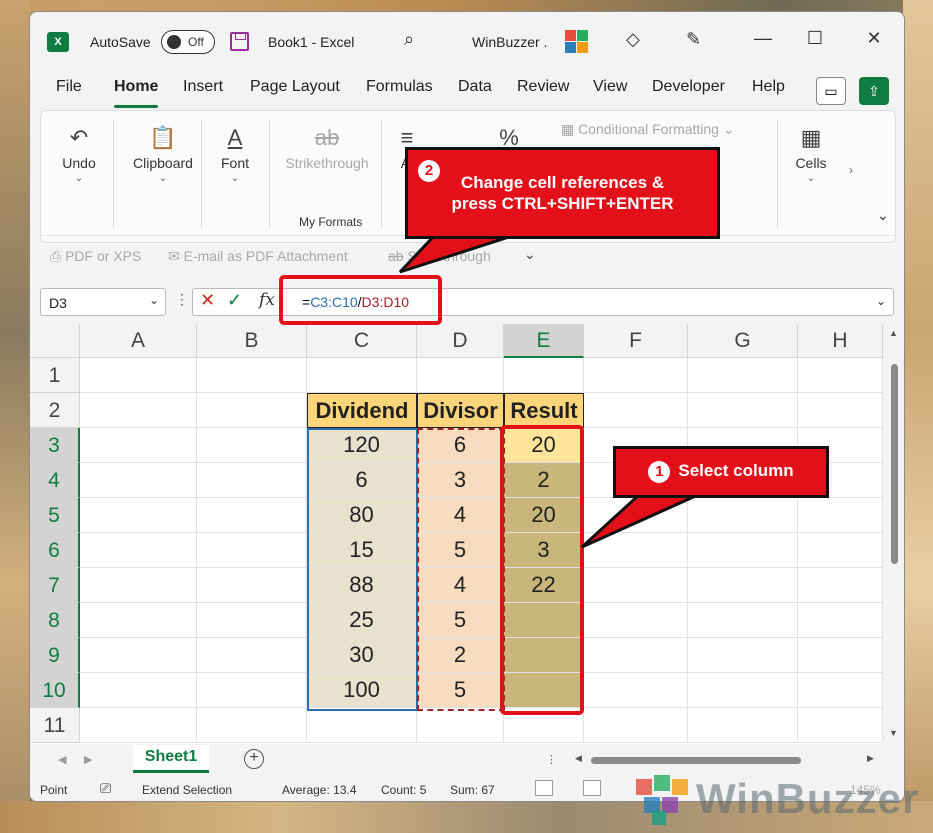  What do you see at coordinates (840, 690) in the screenshot?
I see `cell-h10` at bounding box center [840, 690].